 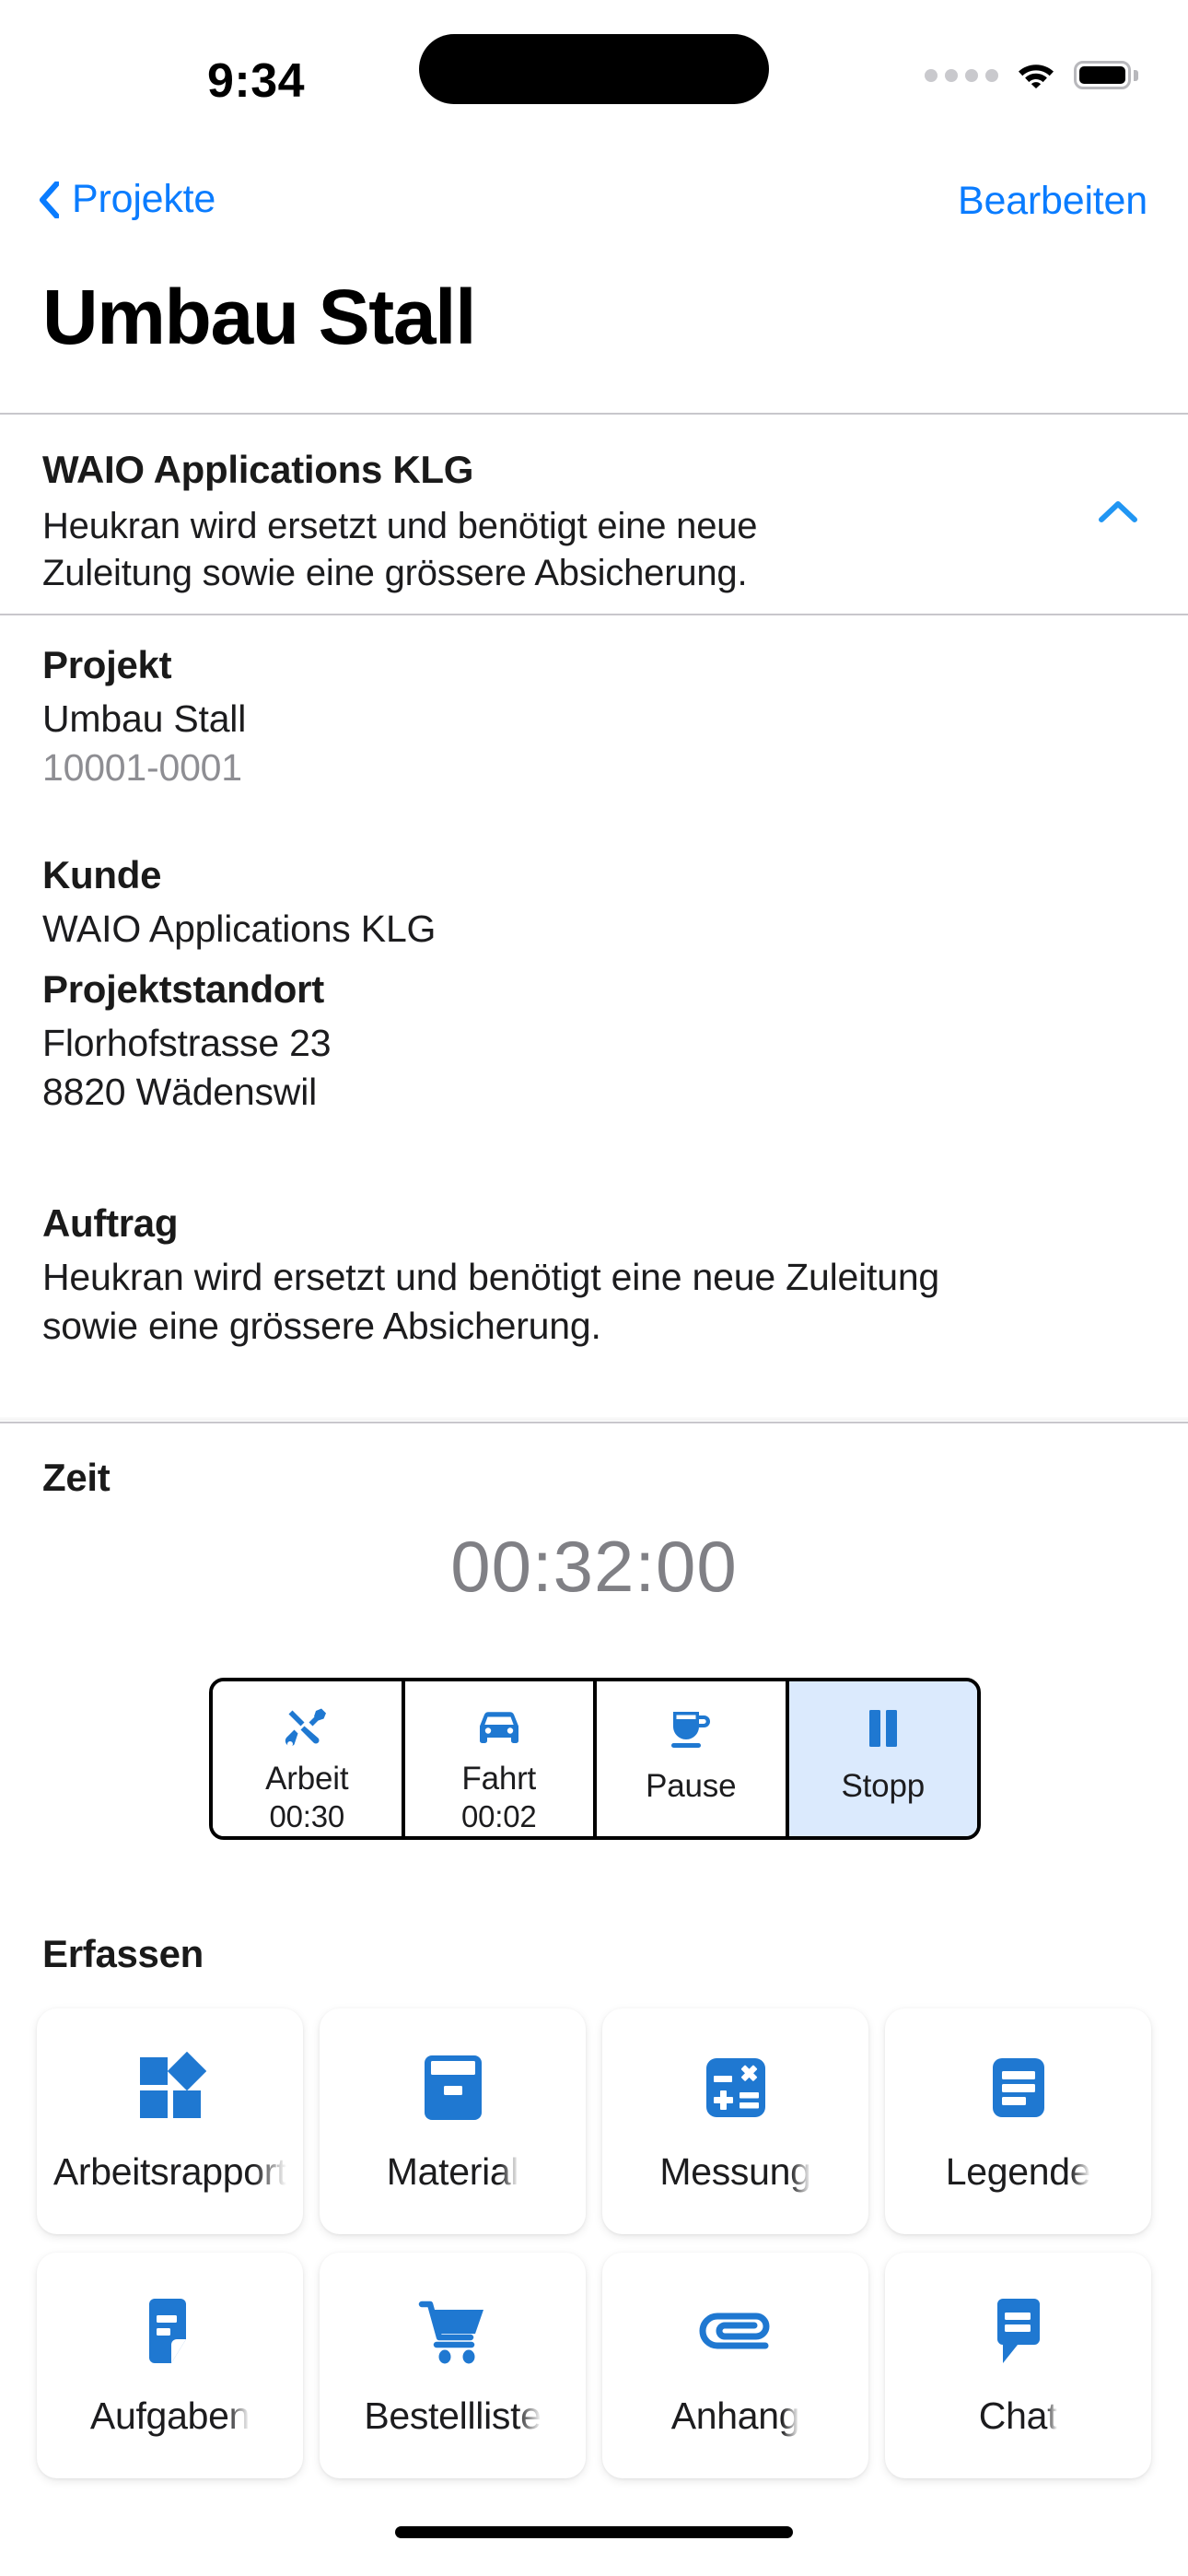 I want to click on chevron-left-icon, so click(x=49, y=199).